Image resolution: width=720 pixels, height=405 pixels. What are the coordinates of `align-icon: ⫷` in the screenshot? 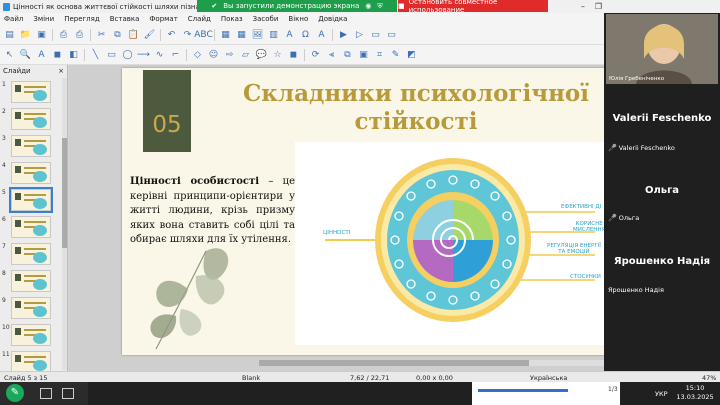 It's located at (331, 54).